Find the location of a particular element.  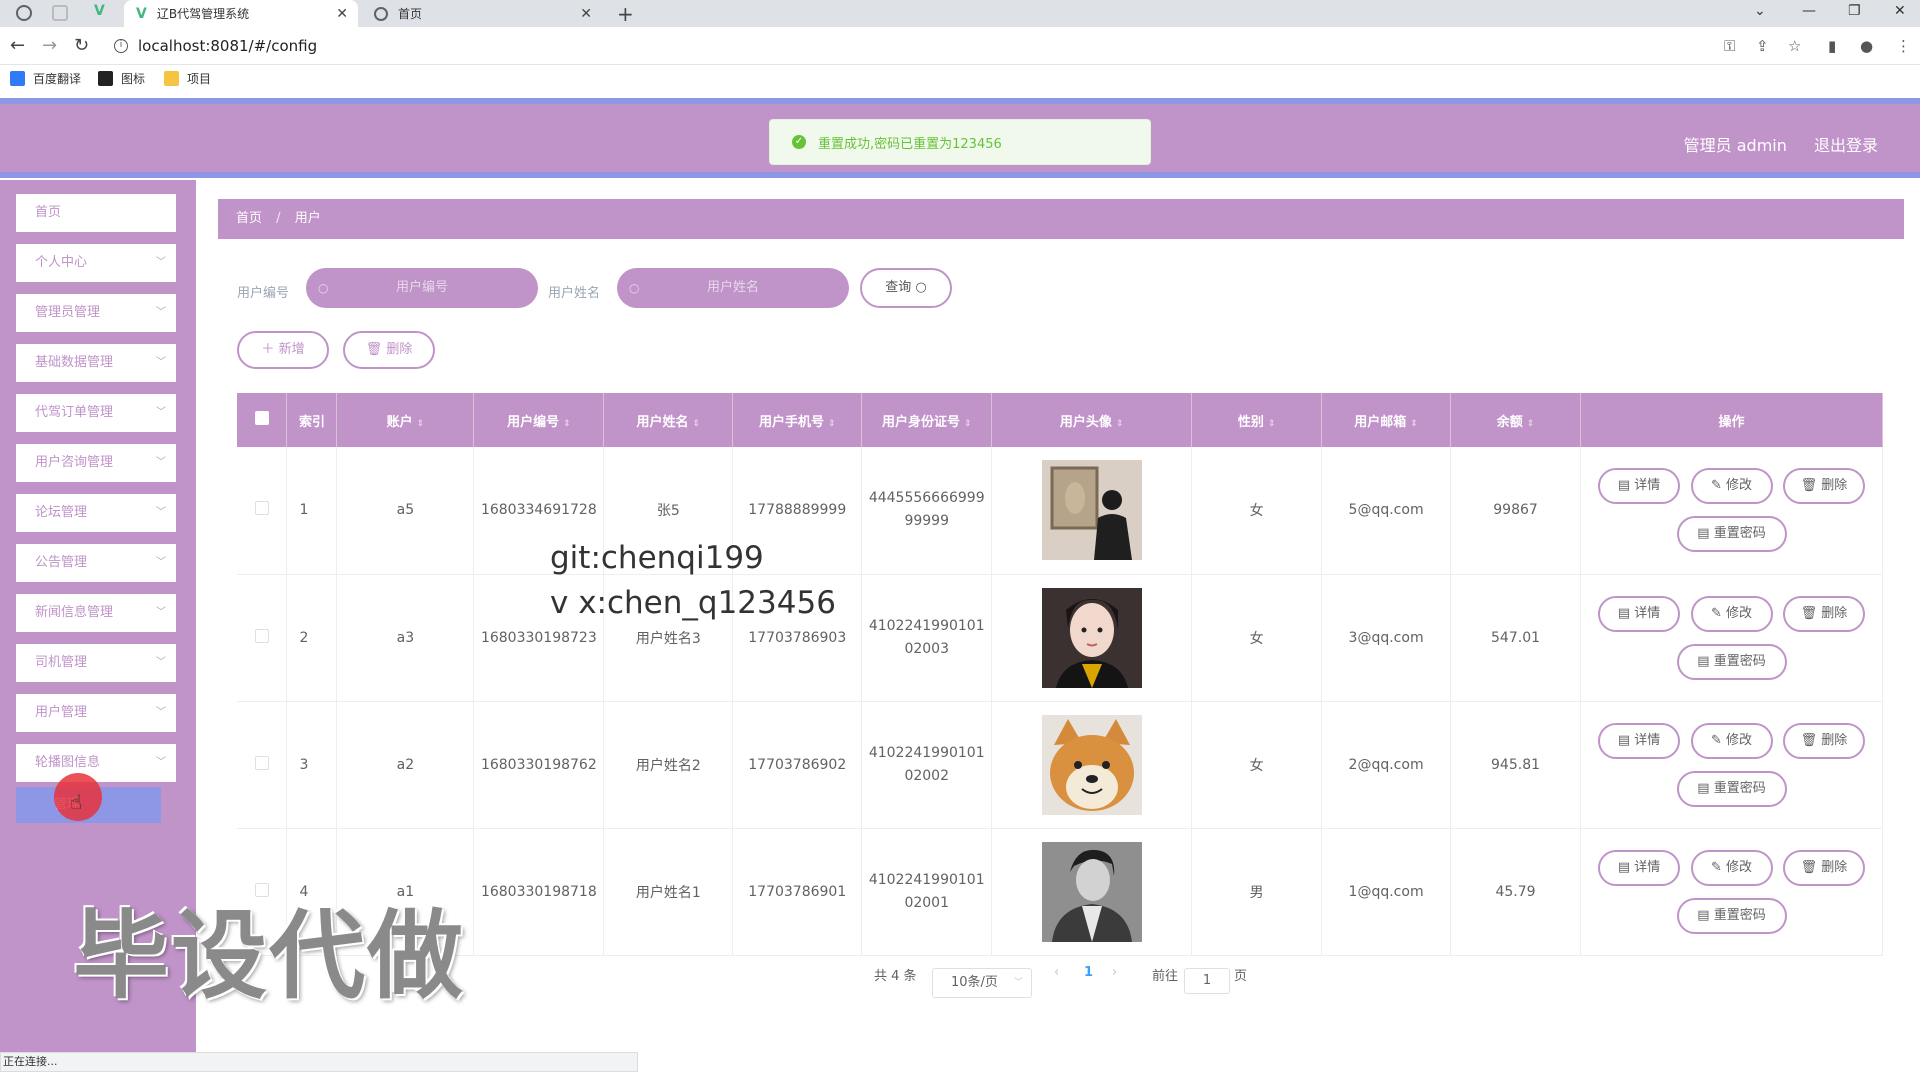

col-phone: 用户手机号 ⇕ is located at coordinates (797, 420).